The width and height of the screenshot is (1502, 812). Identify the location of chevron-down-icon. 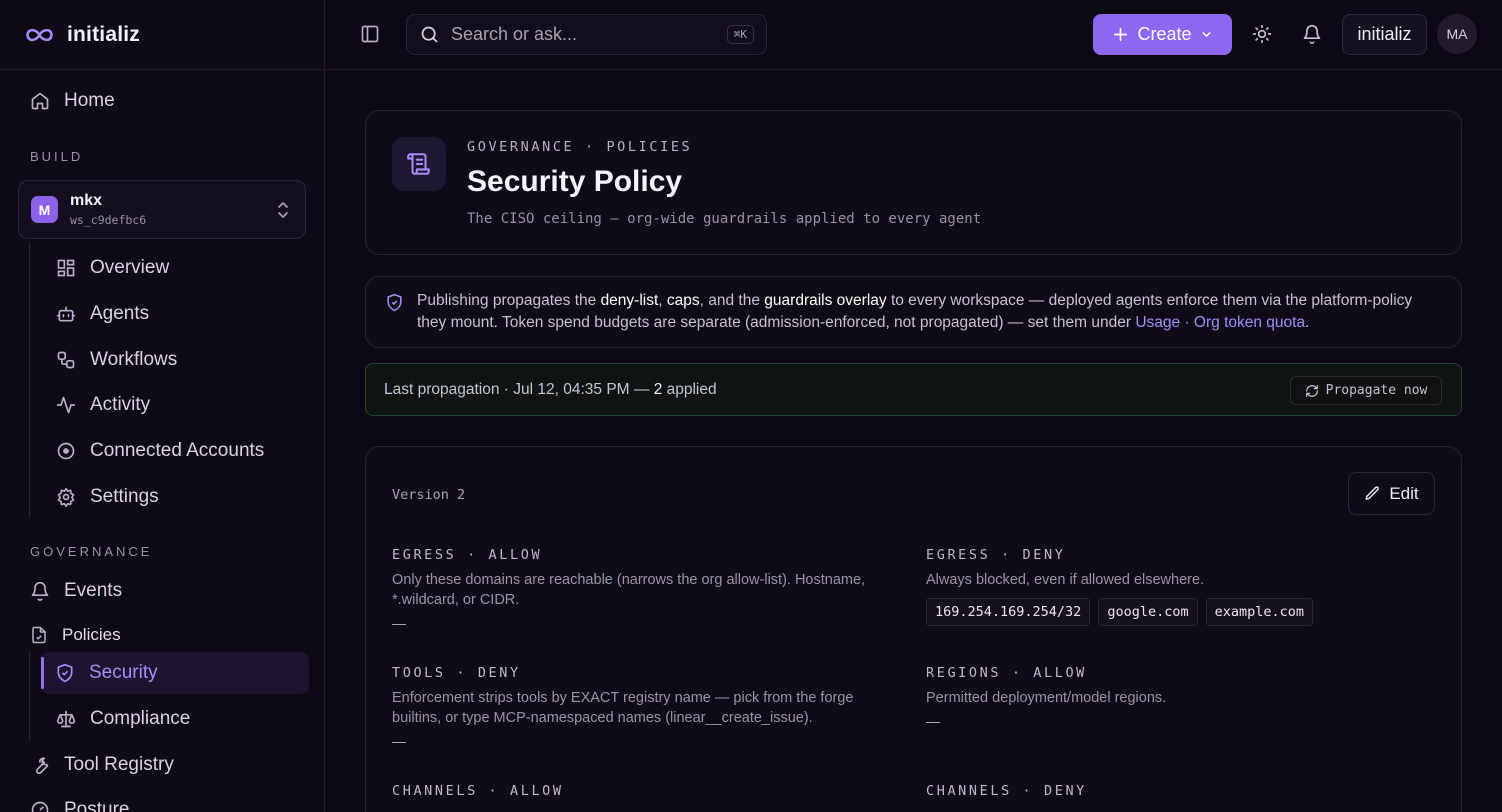
(1206, 34).